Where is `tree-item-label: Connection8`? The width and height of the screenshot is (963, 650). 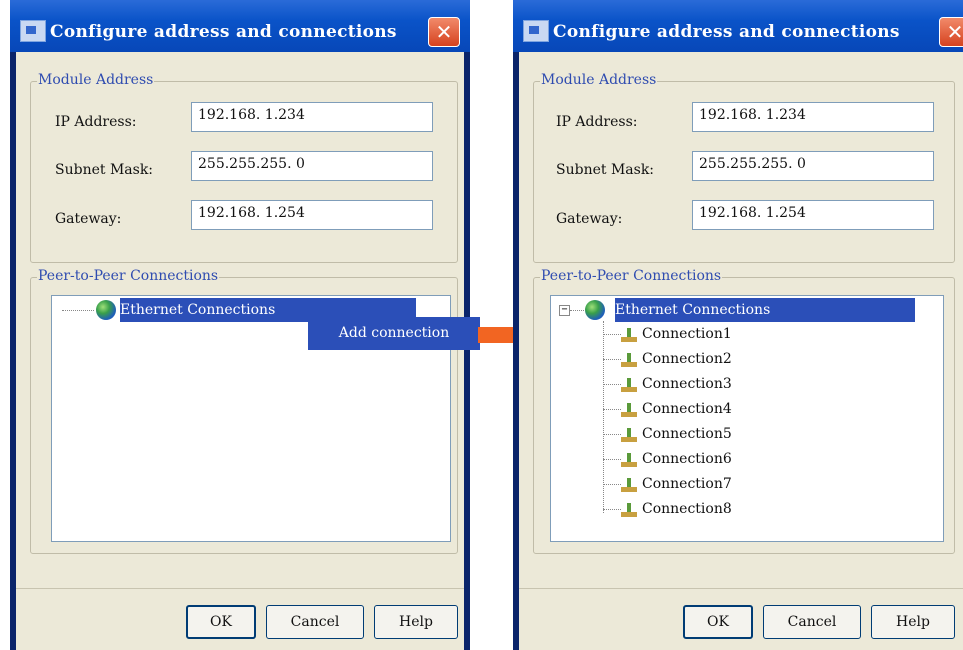 tree-item-label: Connection8 is located at coordinates (687, 509).